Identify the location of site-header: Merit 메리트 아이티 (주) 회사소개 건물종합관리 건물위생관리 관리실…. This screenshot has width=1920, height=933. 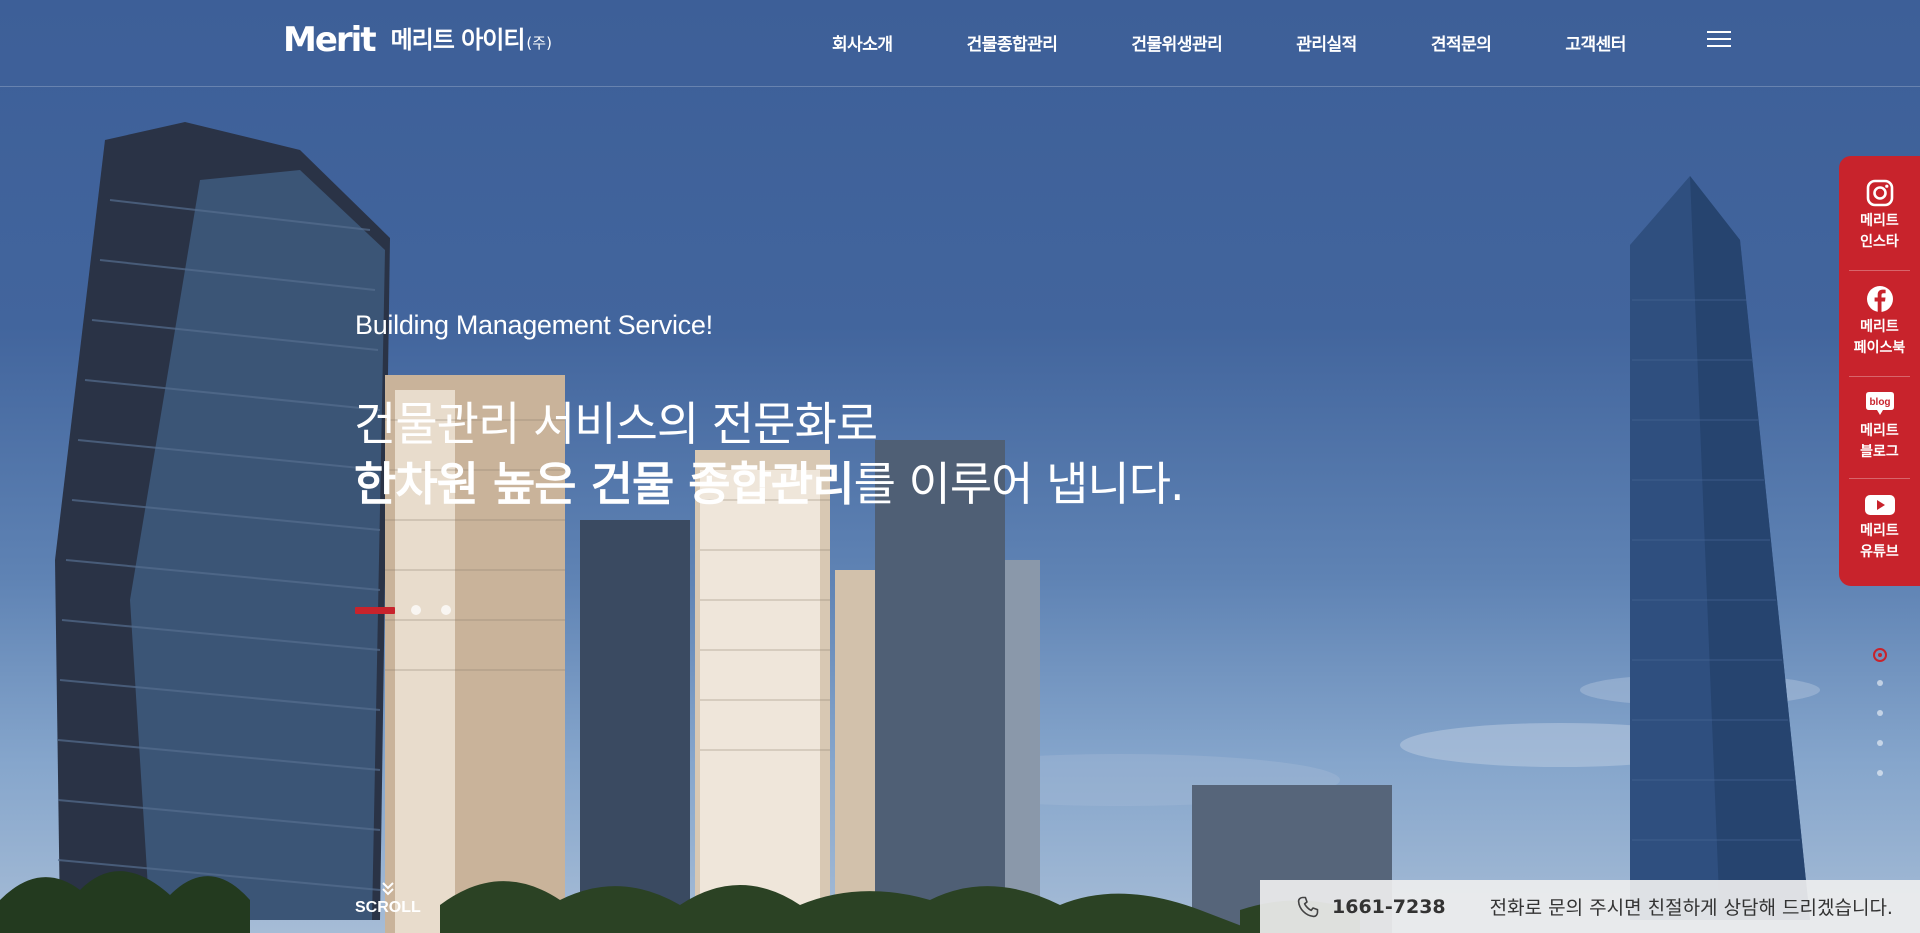
(960, 43).